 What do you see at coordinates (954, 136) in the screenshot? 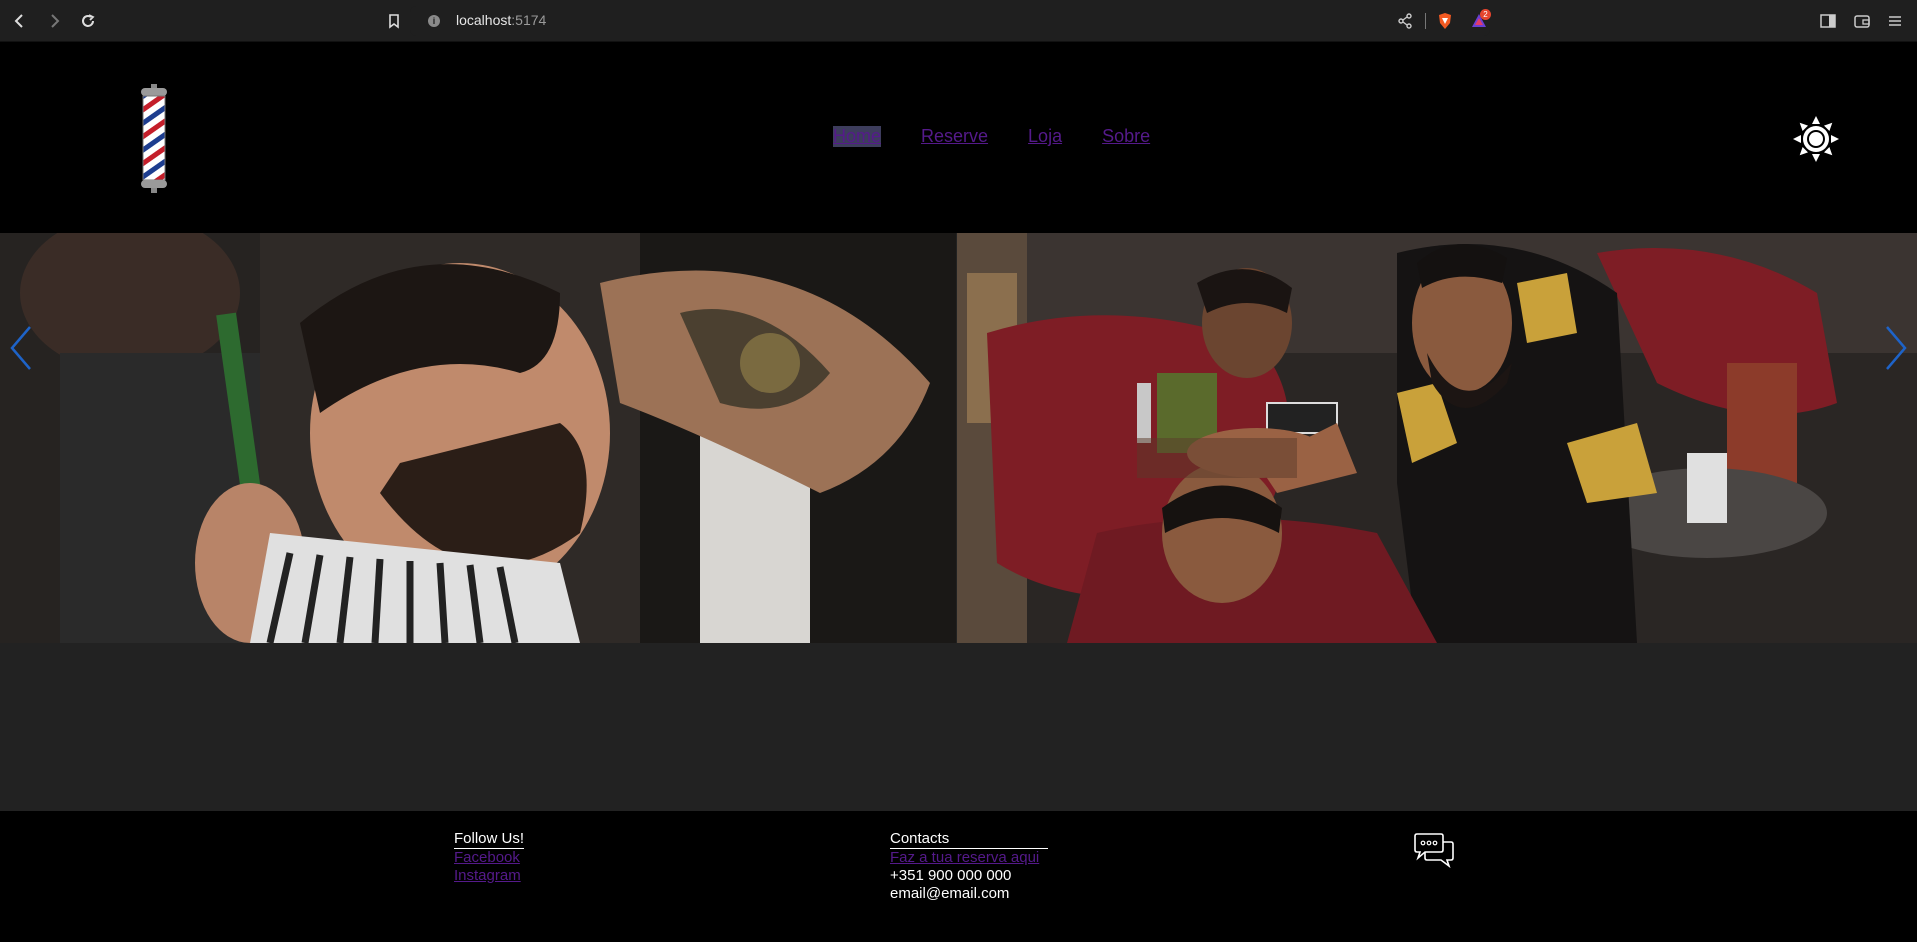
I see `nav-link-reserve: Reserve` at bounding box center [954, 136].